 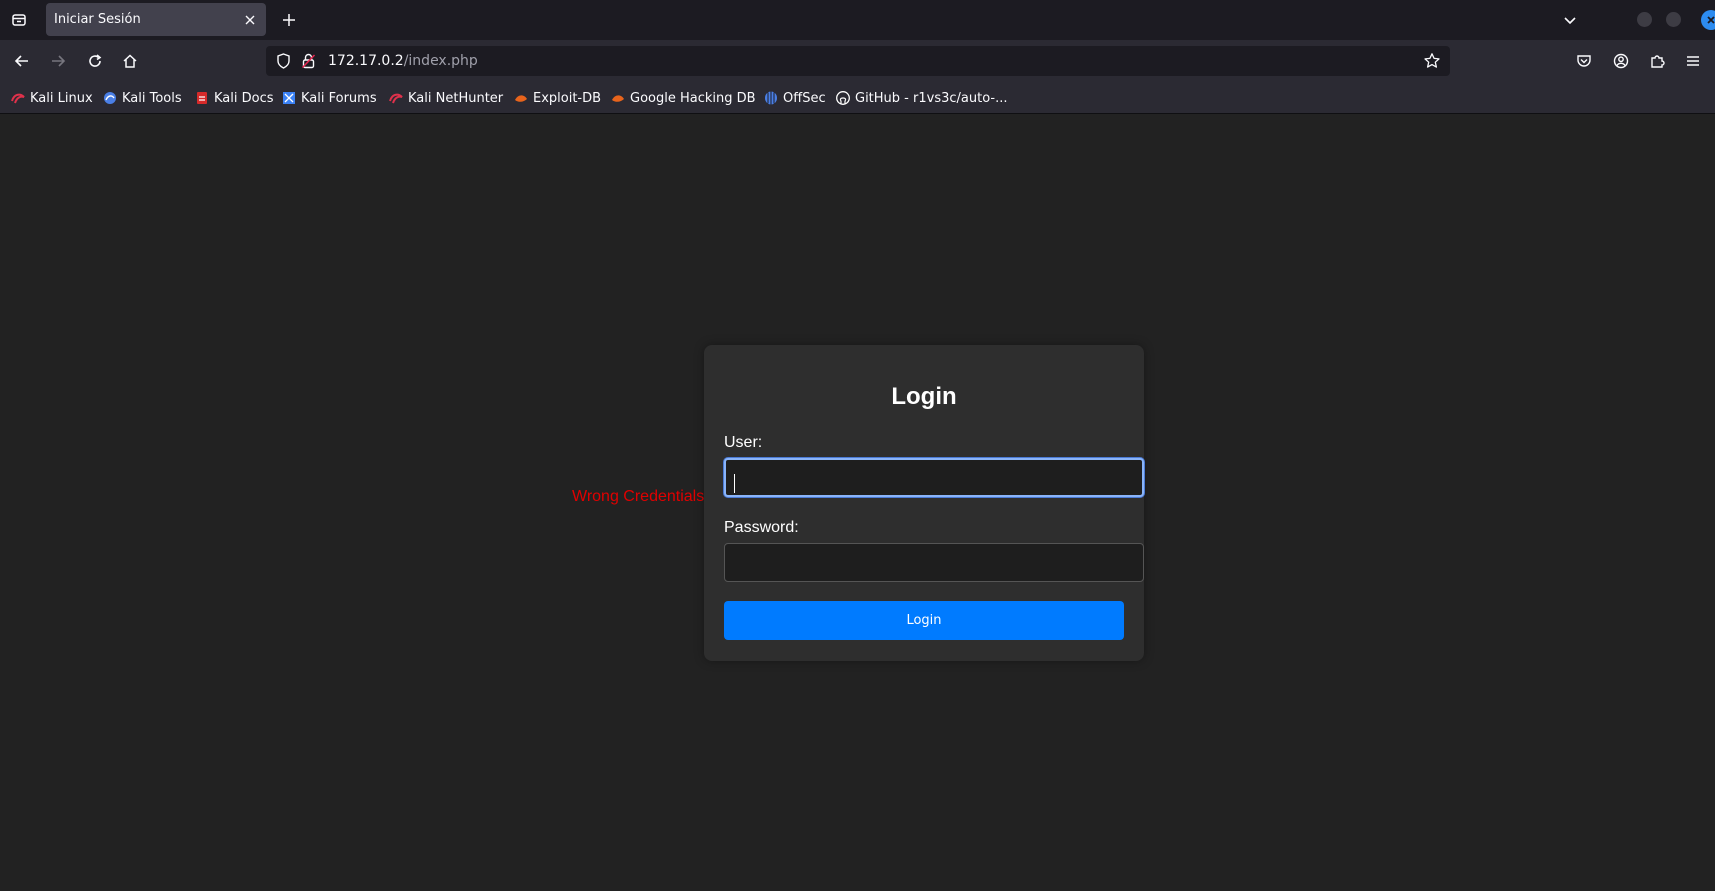 What do you see at coordinates (804, 98) in the screenshot?
I see `bookmark-label: OffSec` at bounding box center [804, 98].